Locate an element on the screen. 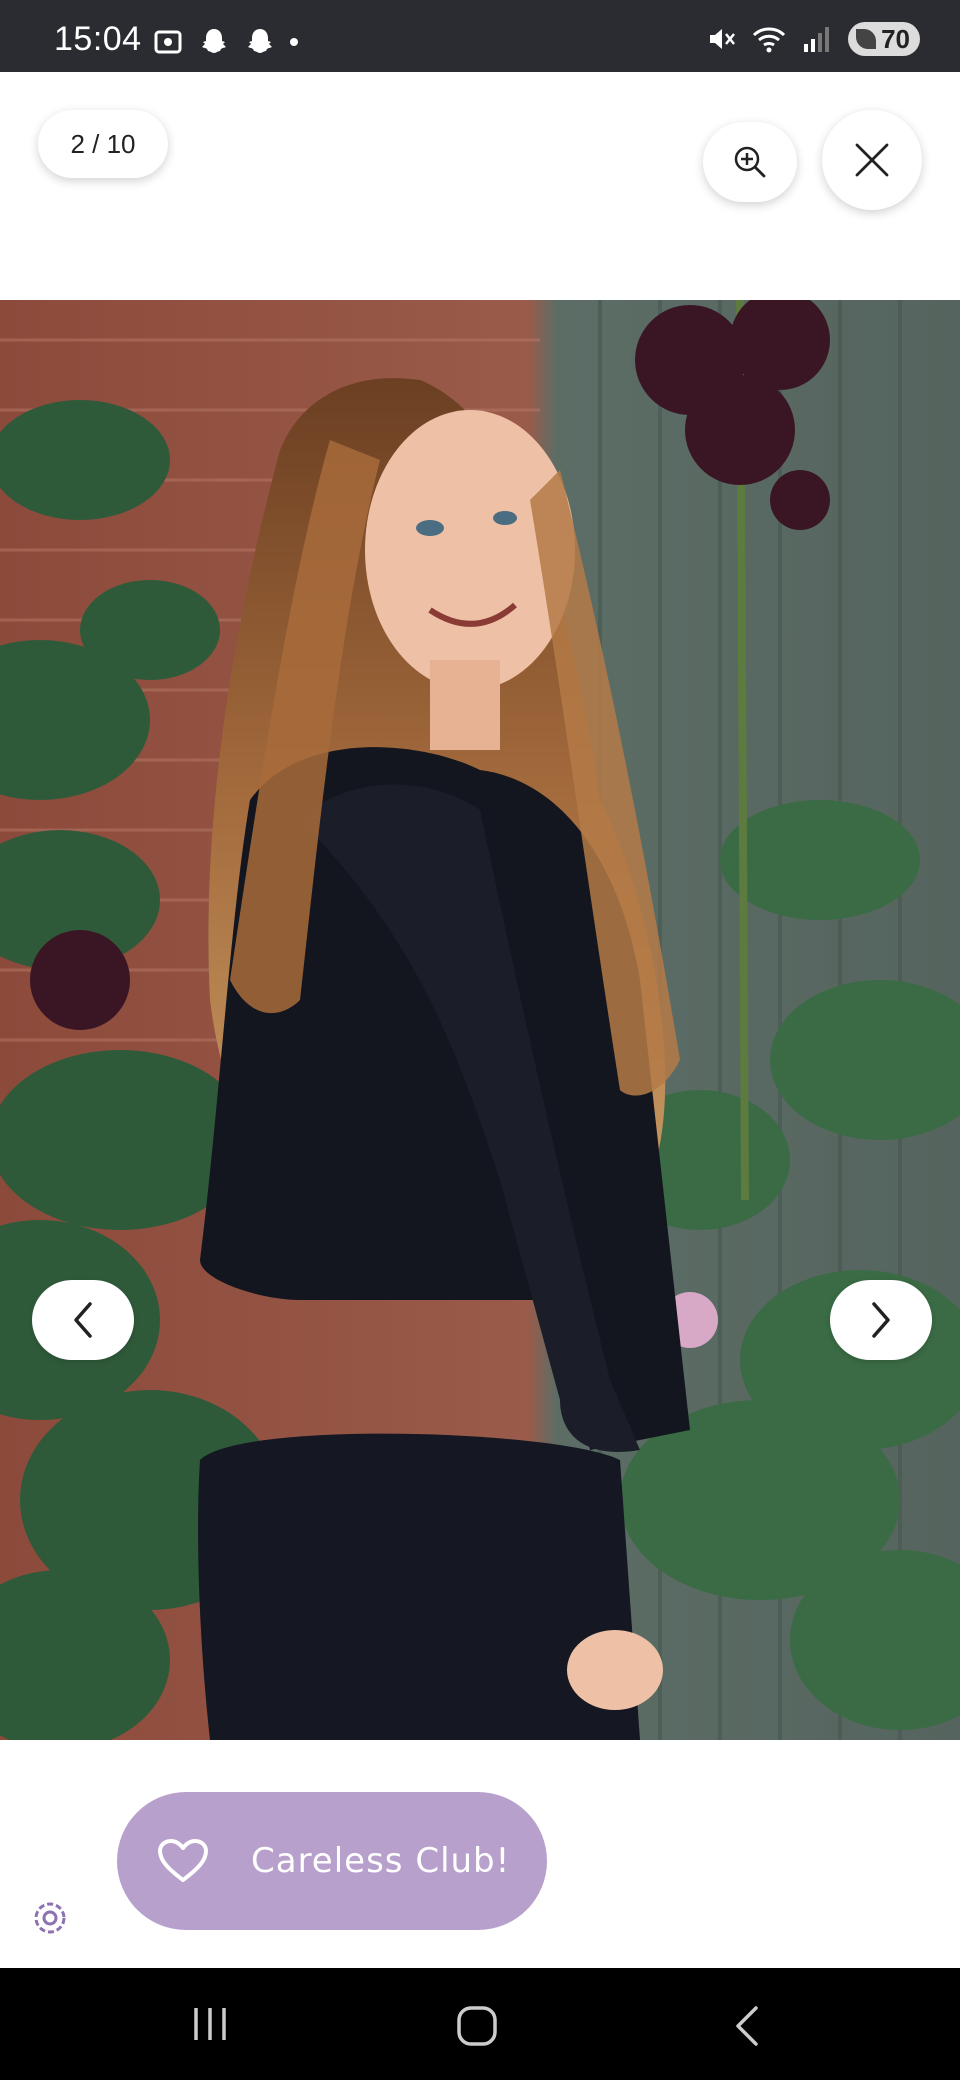 The height and width of the screenshot is (2080, 960). chevron-right-icon is located at coordinates (881, 1320).